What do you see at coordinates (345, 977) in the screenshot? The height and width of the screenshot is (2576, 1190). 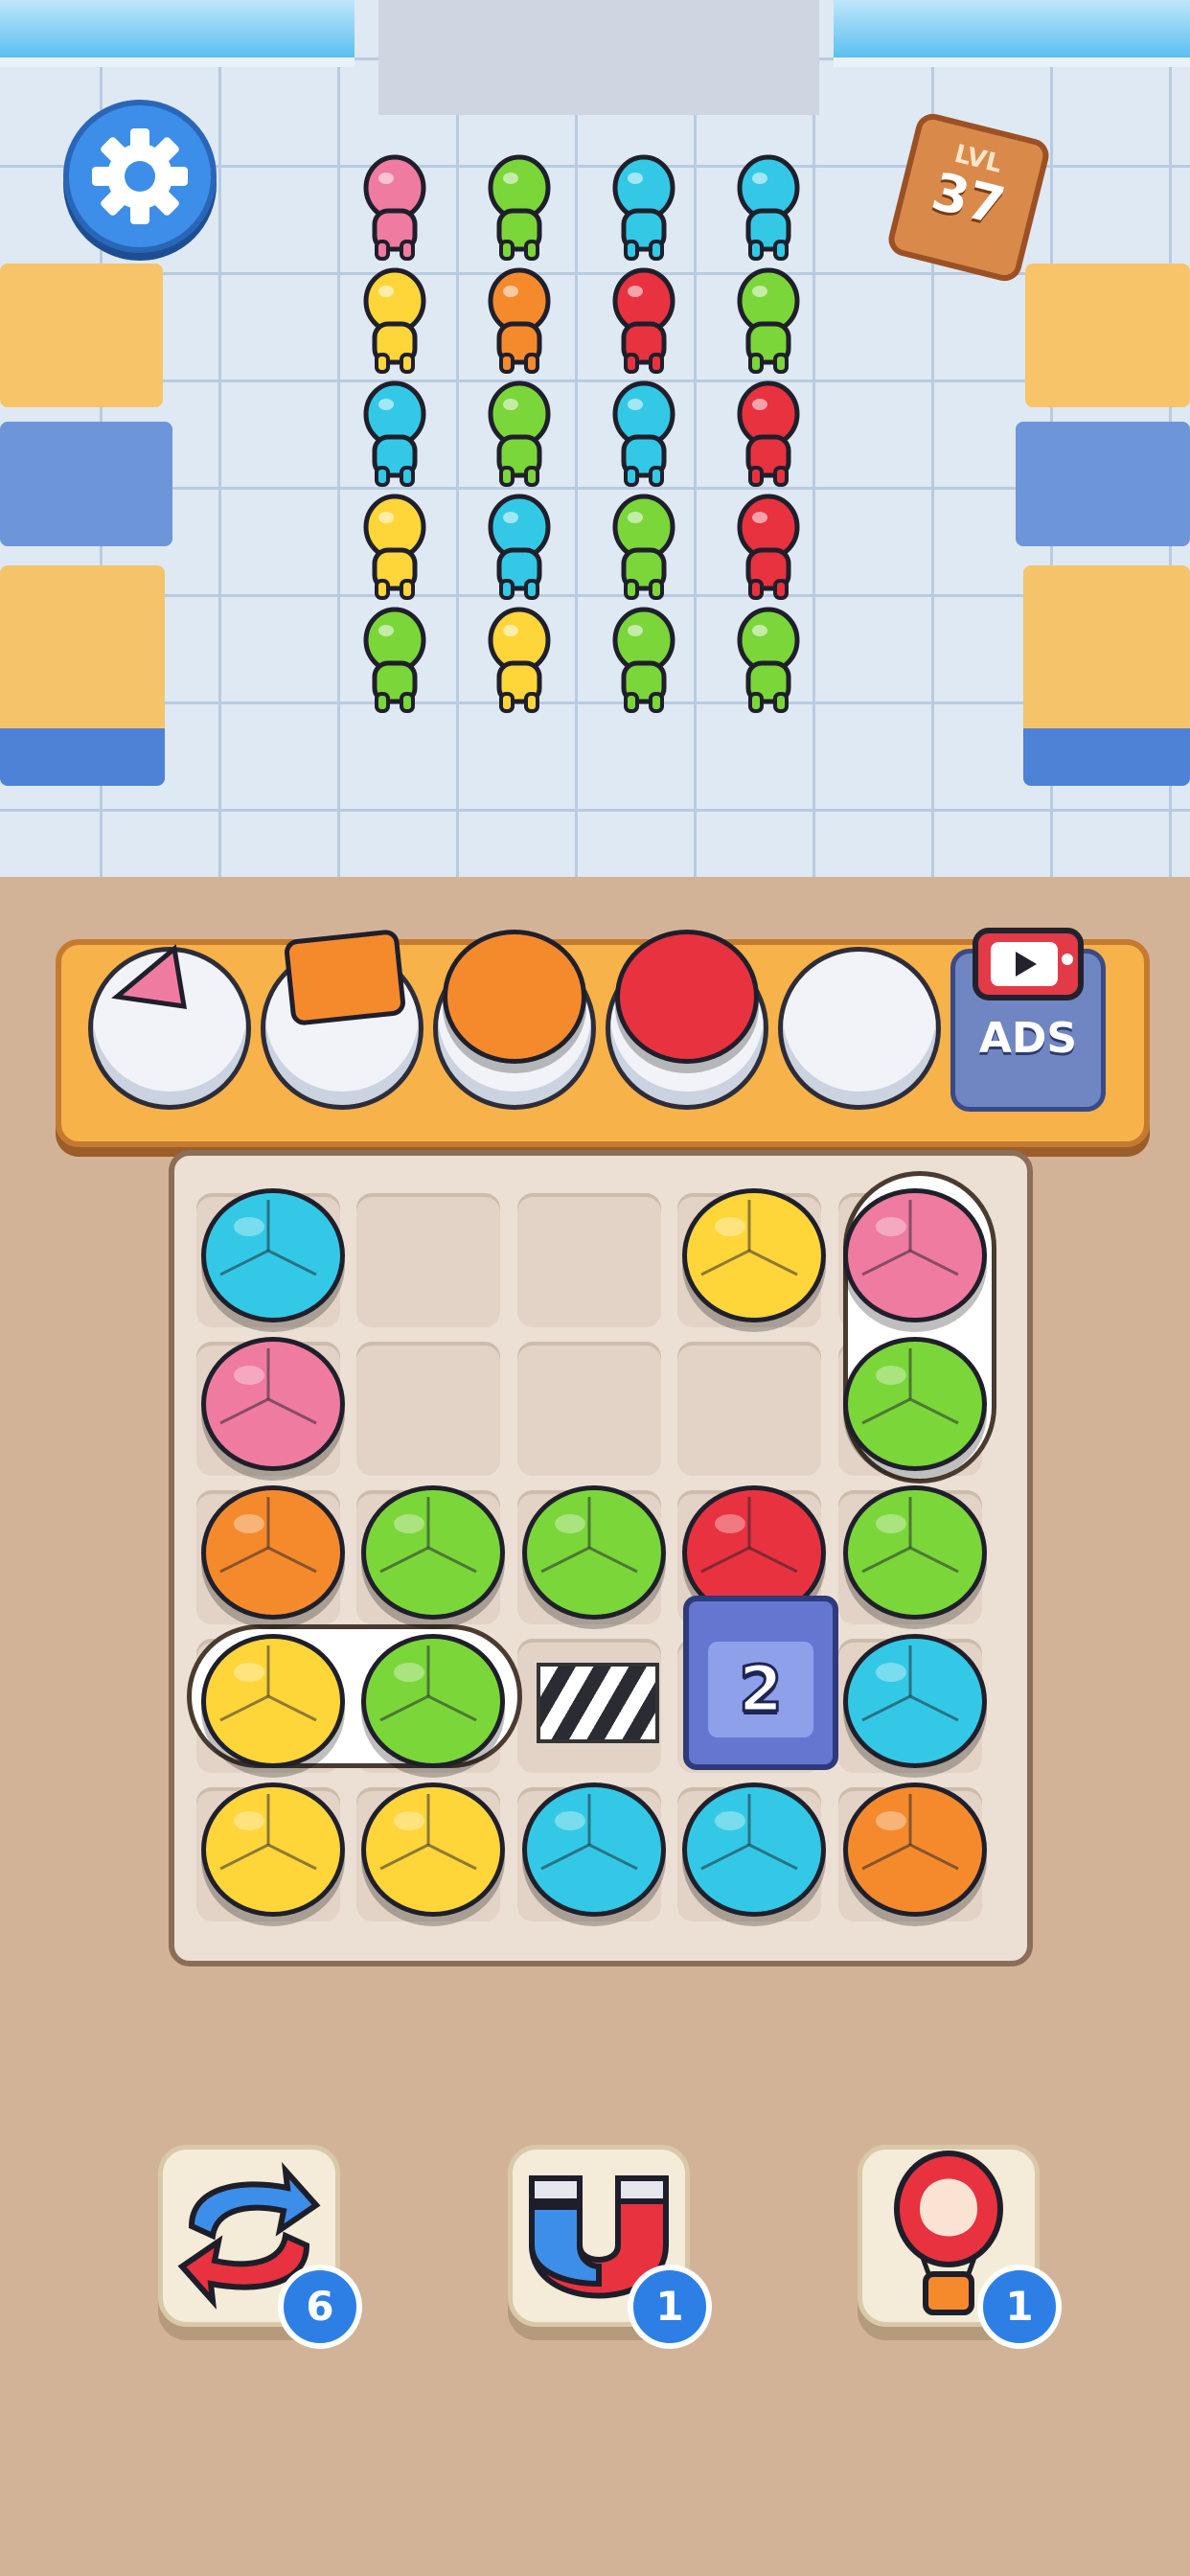 I see `orange-square-cake` at bounding box center [345, 977].